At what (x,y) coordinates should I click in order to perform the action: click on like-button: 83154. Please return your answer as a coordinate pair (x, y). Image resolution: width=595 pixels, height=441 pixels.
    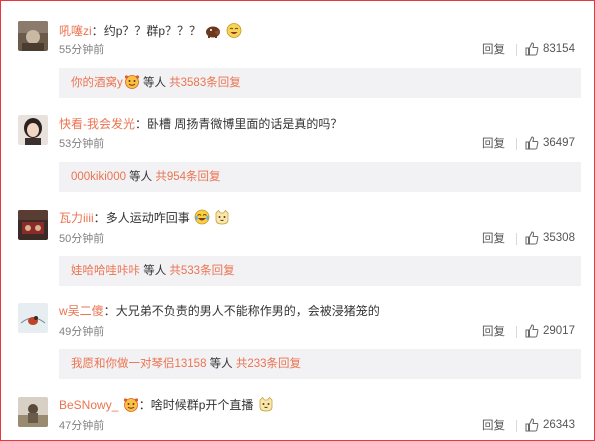
    Looking at the image, I should click on (550, 49).